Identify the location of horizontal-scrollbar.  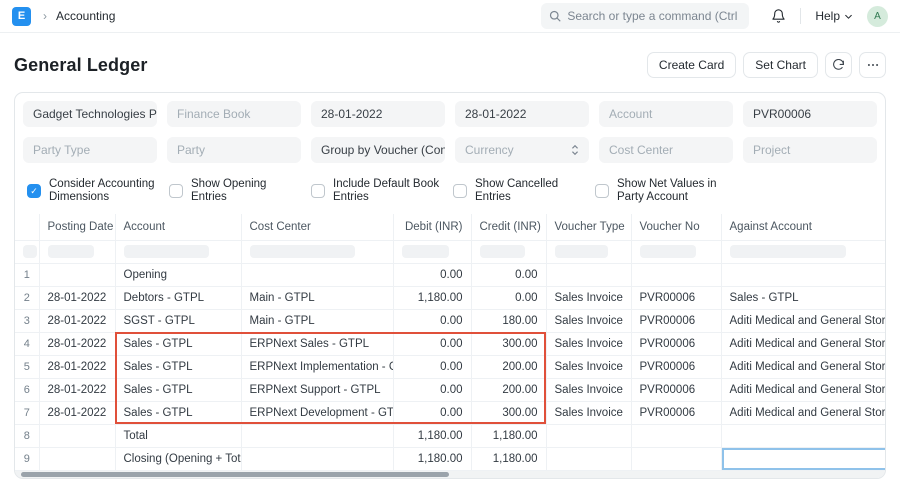
(450, 474).